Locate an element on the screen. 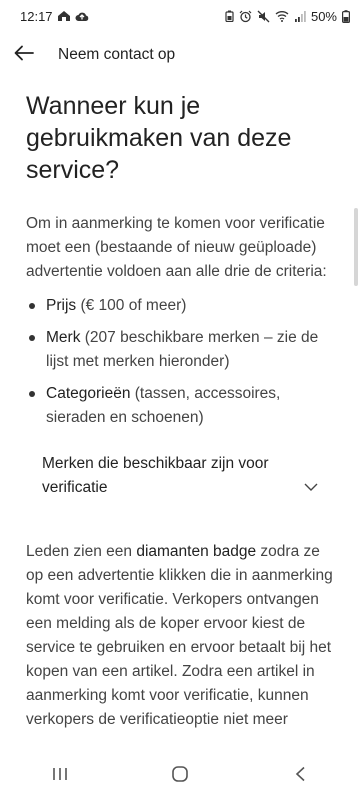  recents-button is located at coordinates (60, 776).